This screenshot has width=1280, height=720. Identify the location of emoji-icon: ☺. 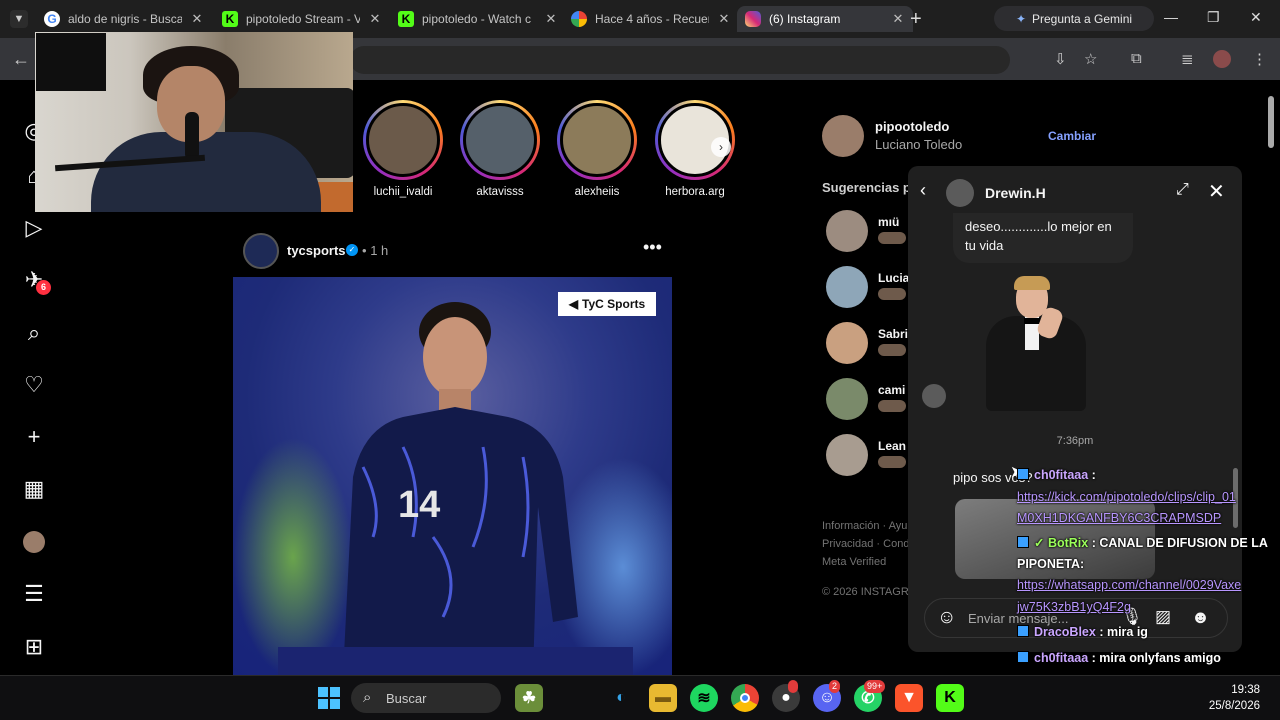
(946, 618).